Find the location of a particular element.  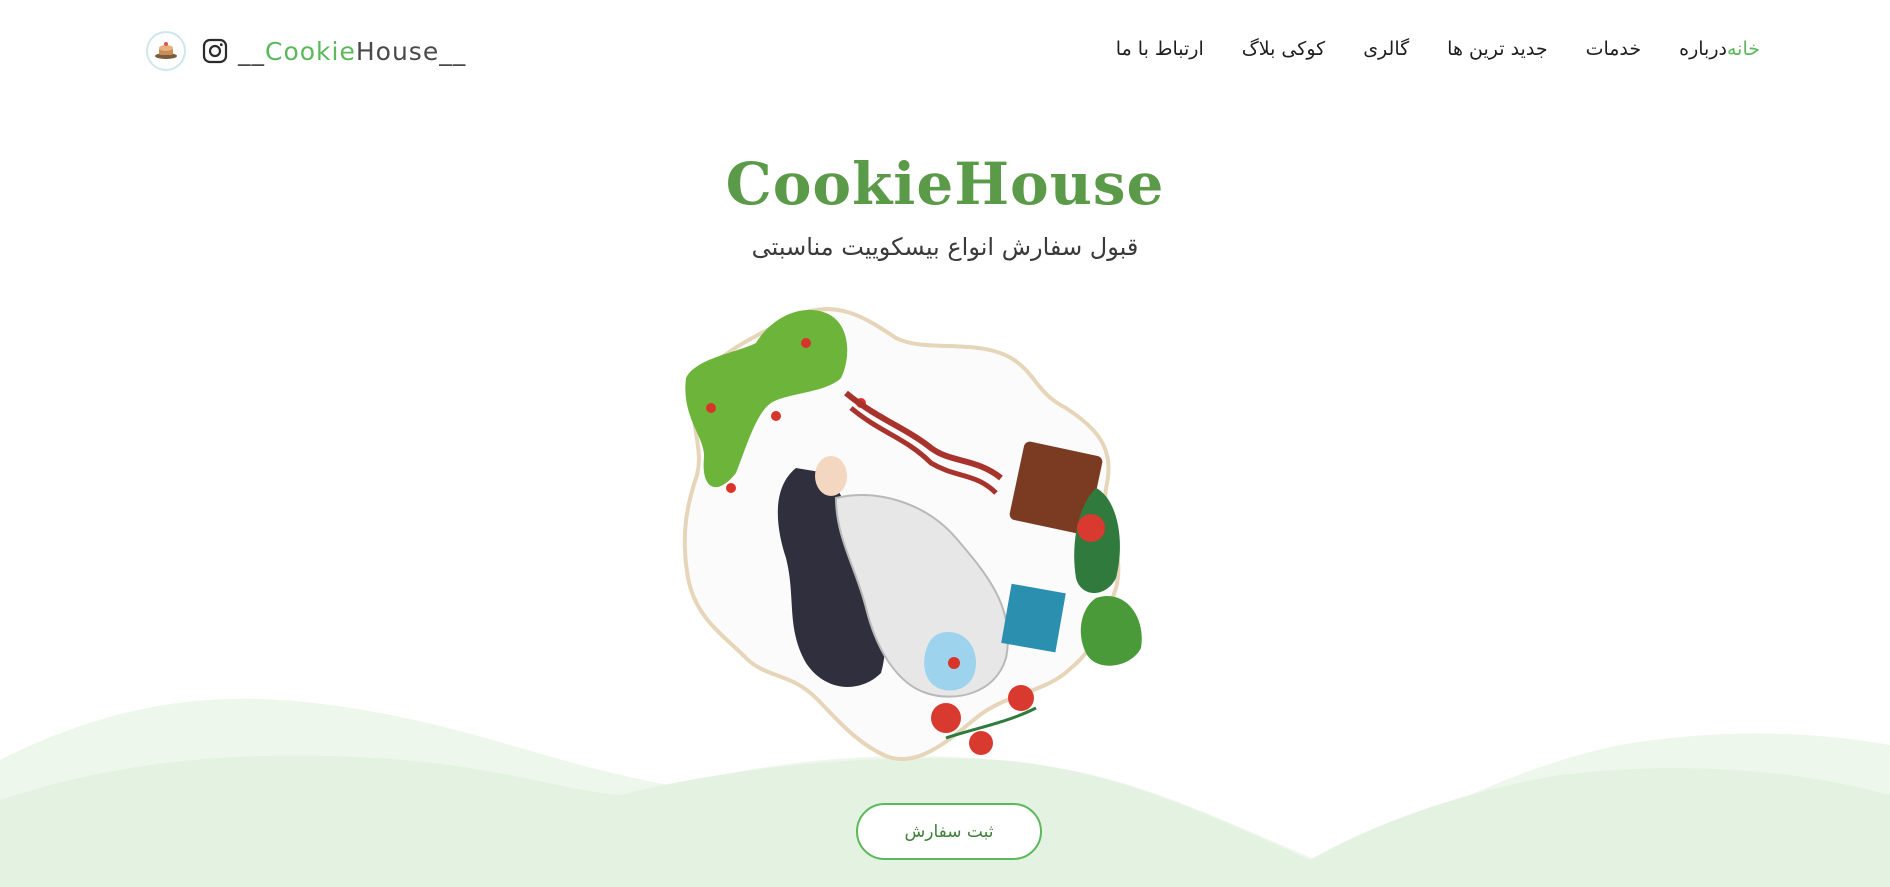

nav-item-contact: ارتباط با ما is located at coordinates (1160, 49).